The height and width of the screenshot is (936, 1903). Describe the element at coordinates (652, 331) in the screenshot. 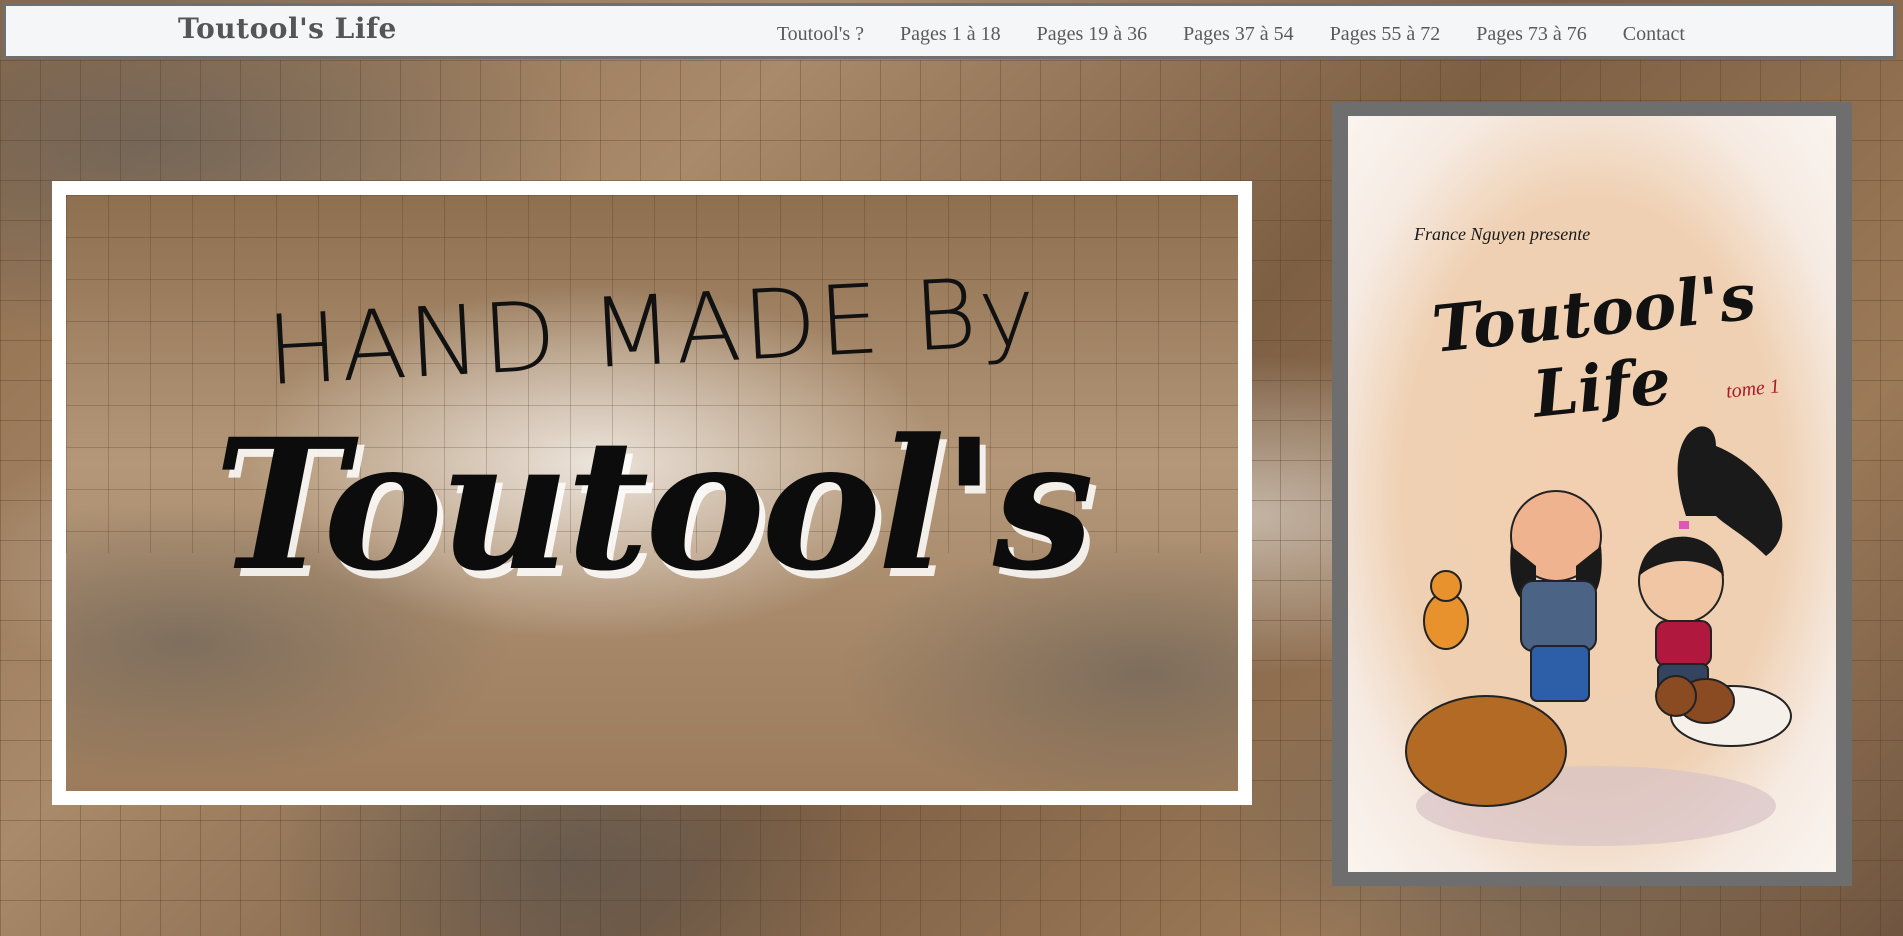

I see `hero-handmade-text: HAND MADE By` at that location.